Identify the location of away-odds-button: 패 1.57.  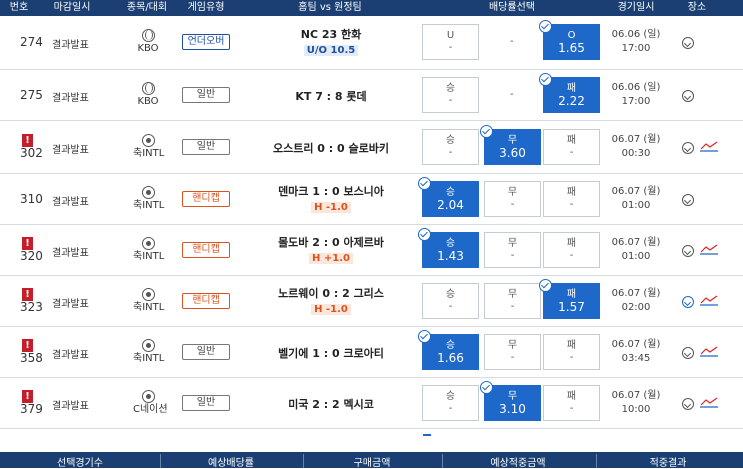
(569, 298).